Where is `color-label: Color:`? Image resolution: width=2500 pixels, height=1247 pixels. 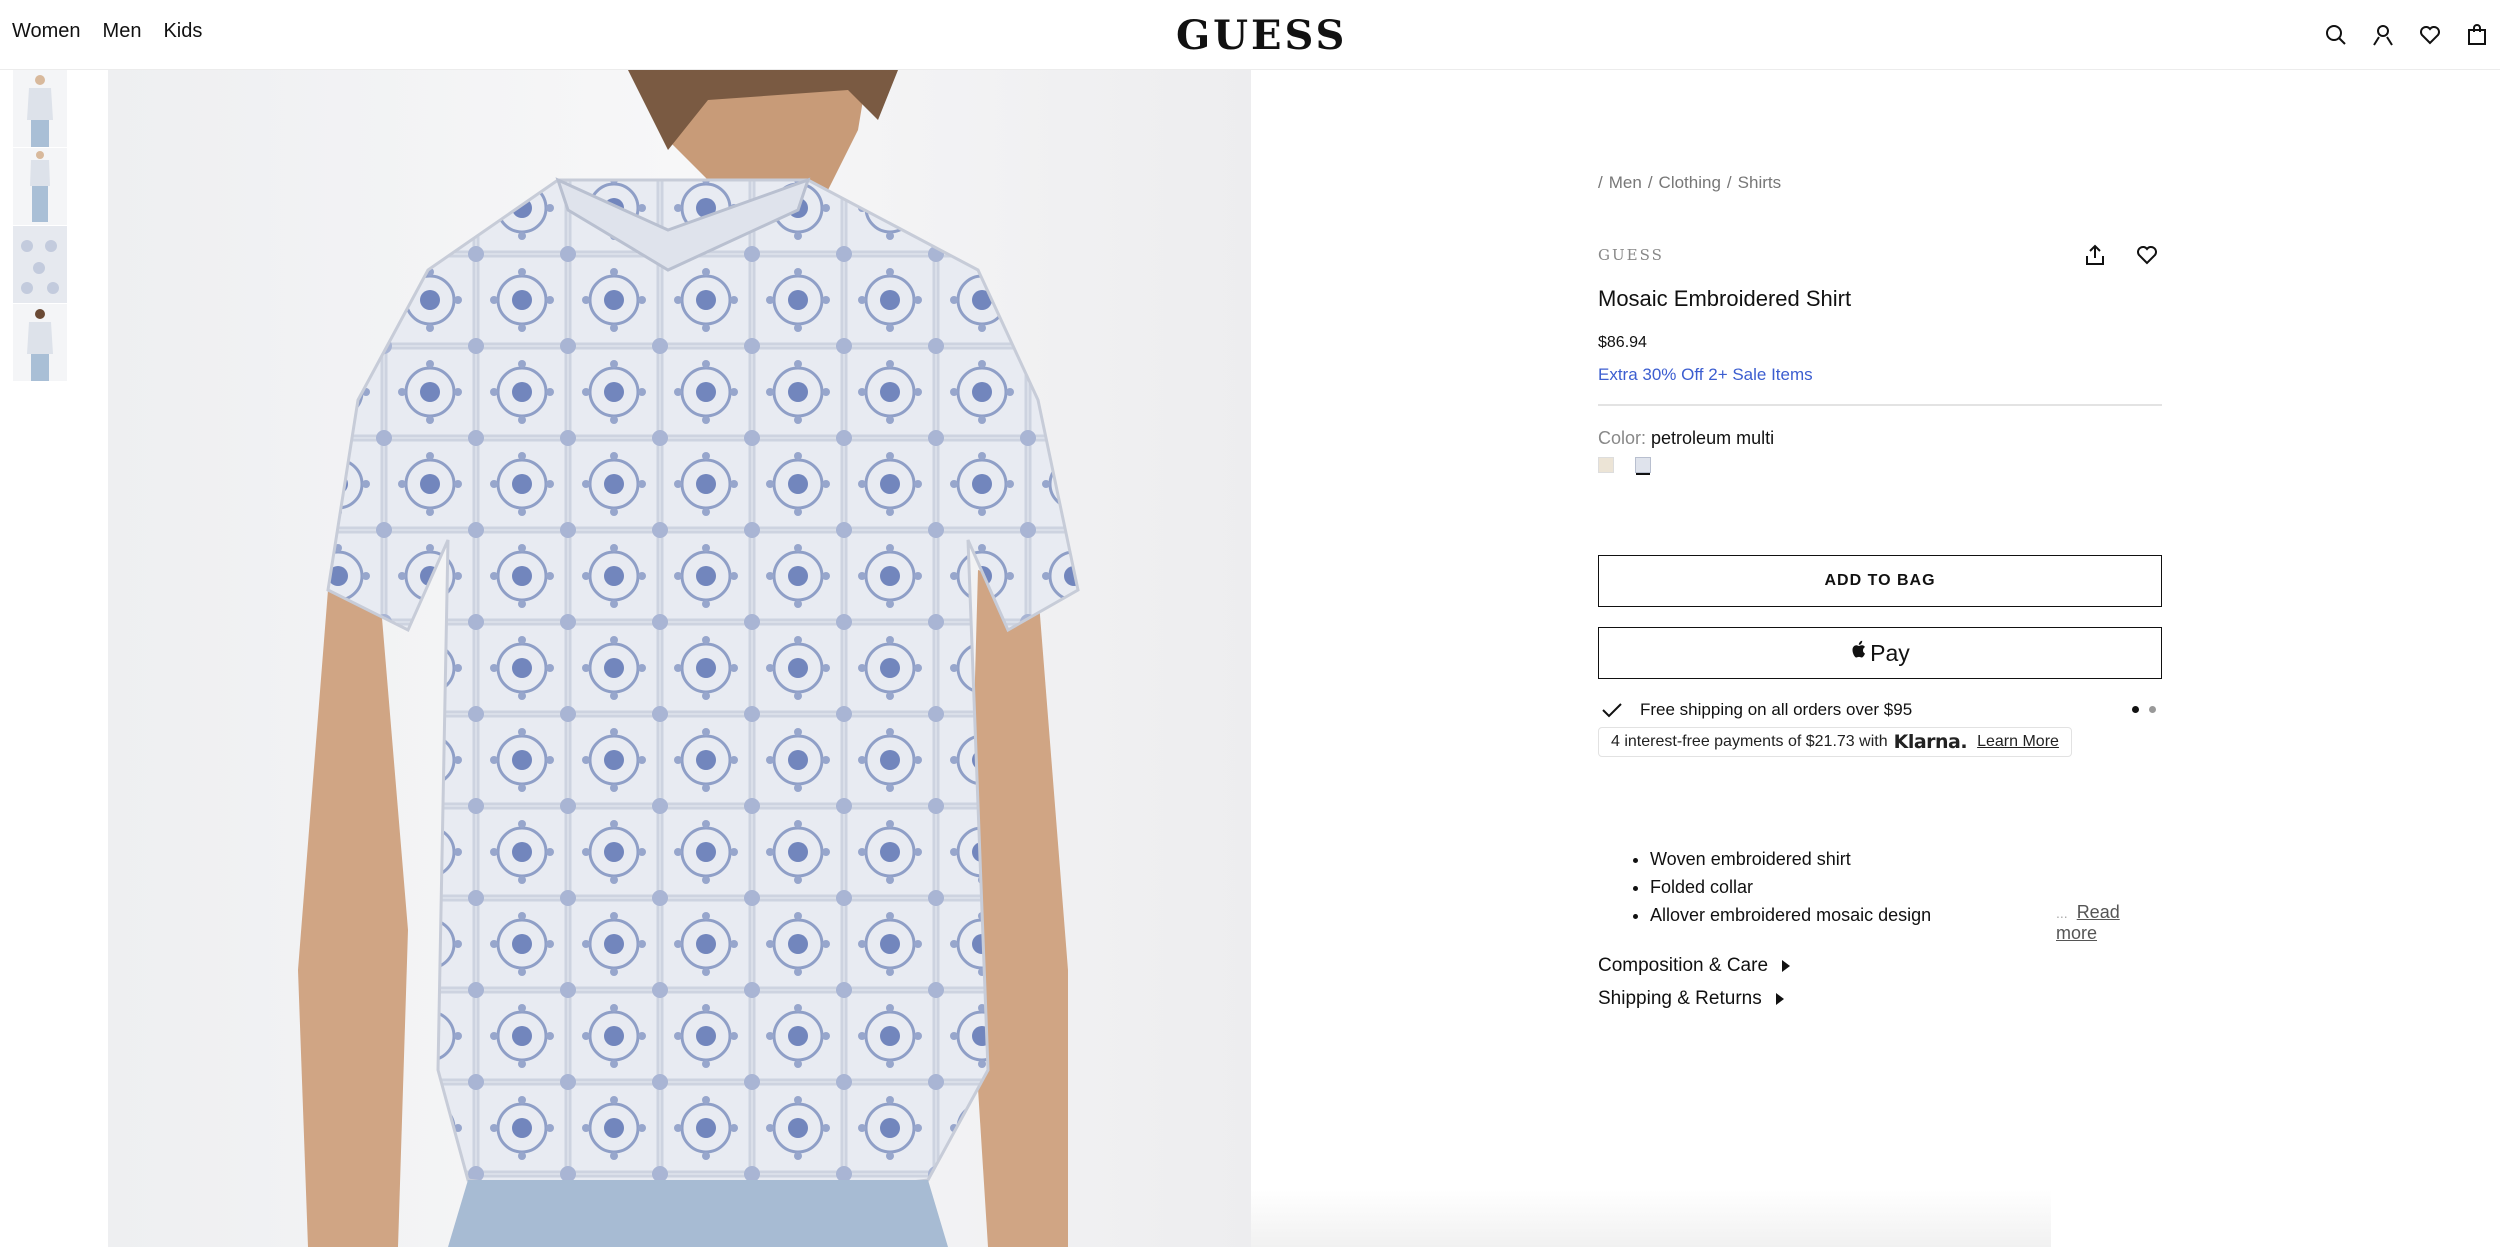
color-label: Color: is located at coordinates (1622, 438).